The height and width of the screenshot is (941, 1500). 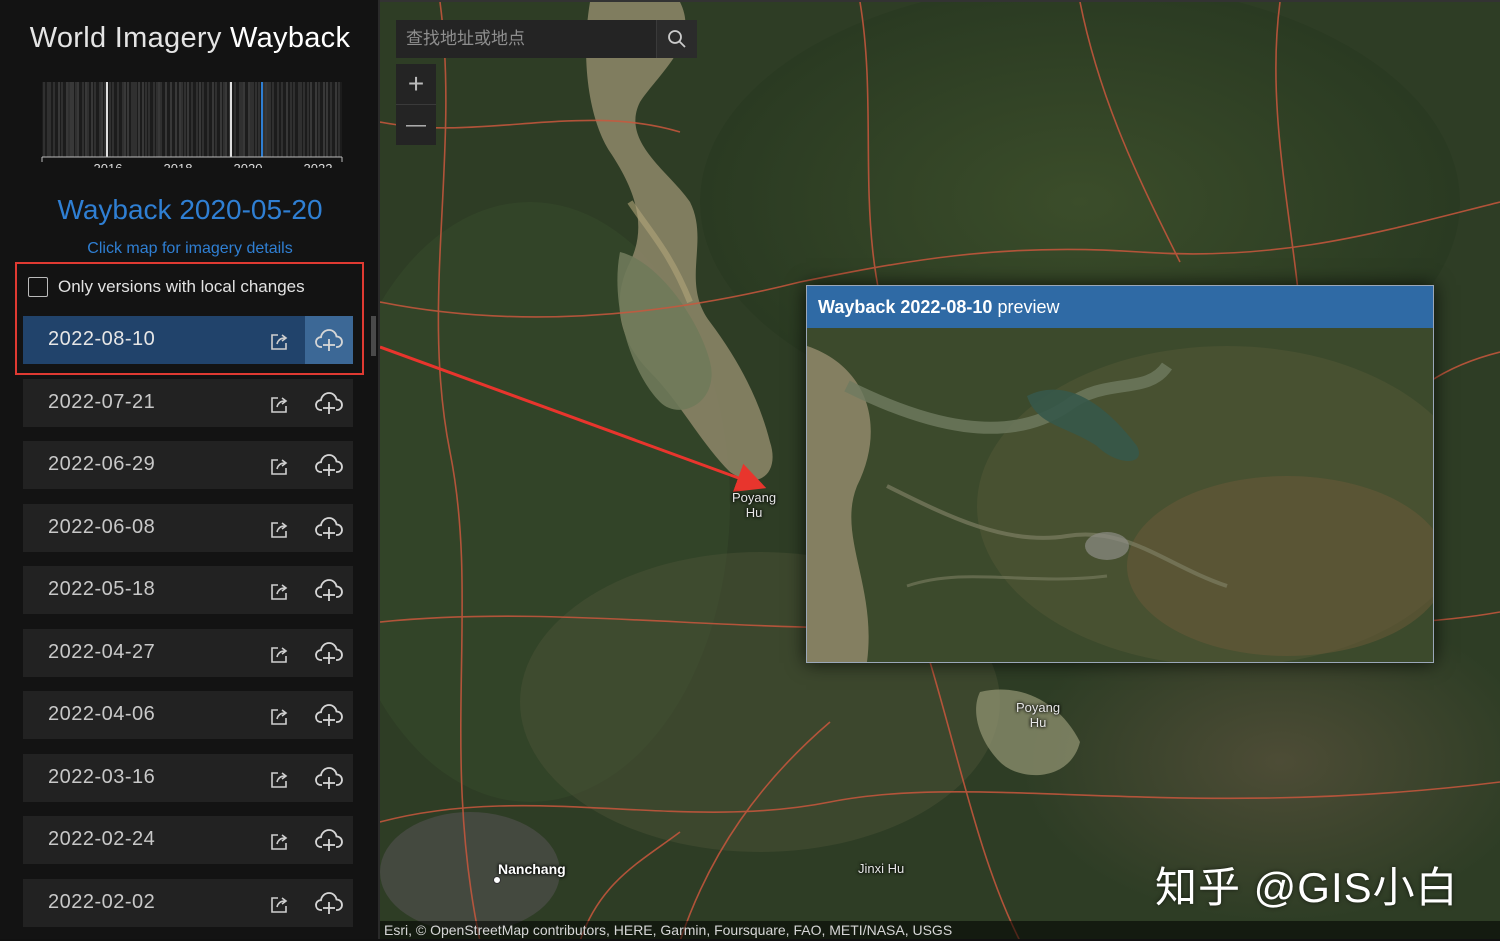 I want to click on zoom-in-button: +, so click(x=416, y=84).